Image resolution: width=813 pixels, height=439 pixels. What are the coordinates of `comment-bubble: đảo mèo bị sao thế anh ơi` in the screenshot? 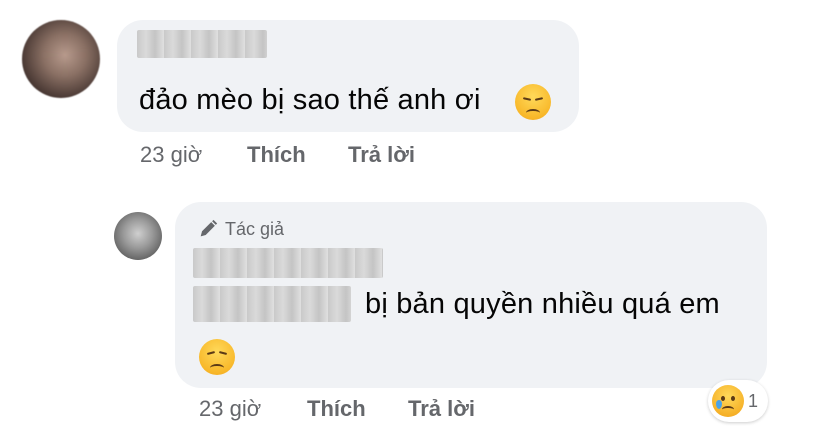 It's located at (348, 76).